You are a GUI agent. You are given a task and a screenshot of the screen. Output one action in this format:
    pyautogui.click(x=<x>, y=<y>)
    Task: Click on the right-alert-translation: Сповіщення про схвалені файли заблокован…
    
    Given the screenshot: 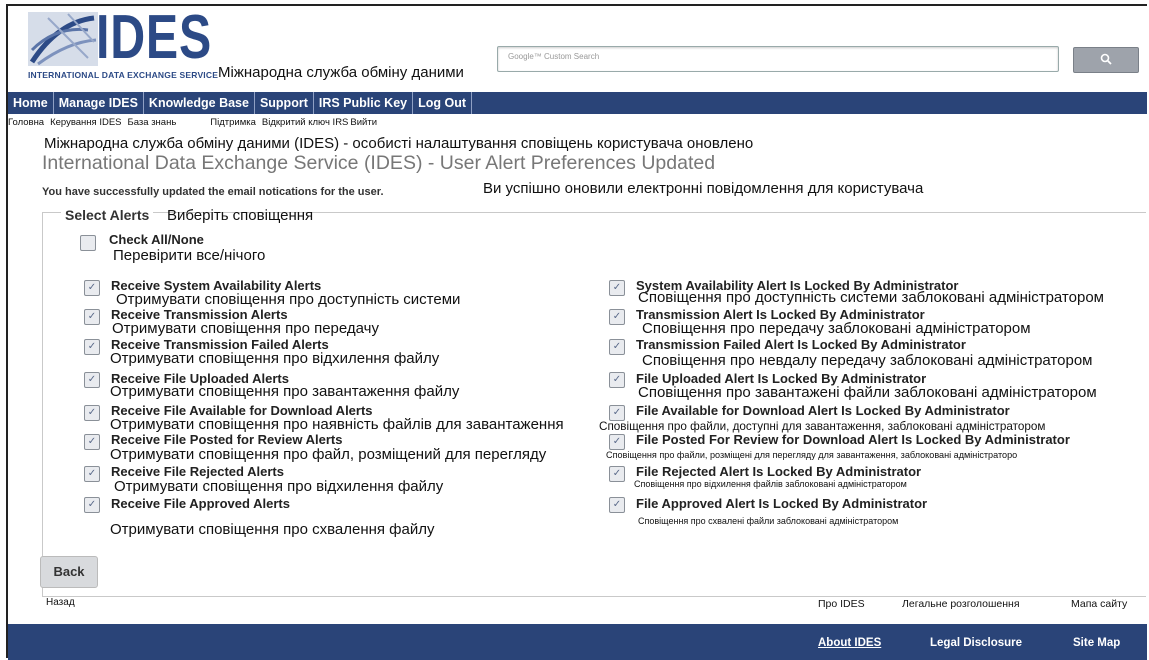 What is the action you would take?
    pyautogui.click(x=768, y=521)
    